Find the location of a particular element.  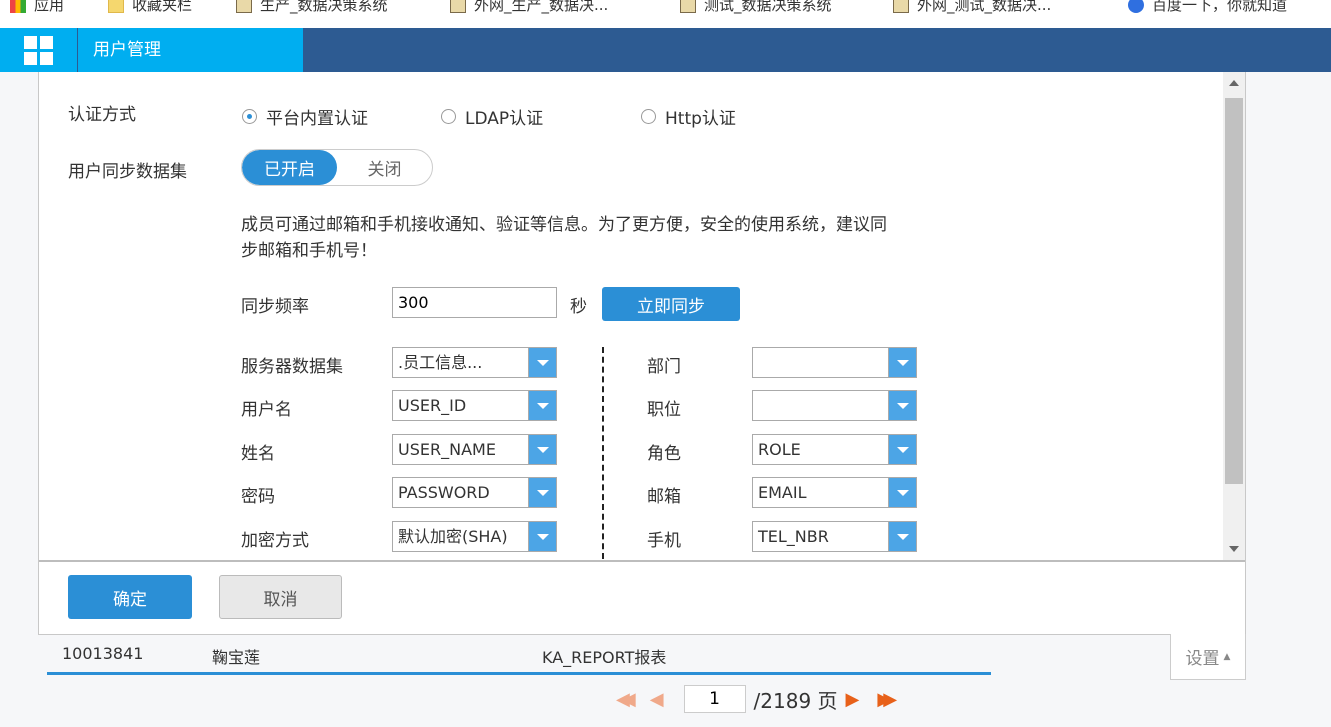

apps-icon is located at coordinates (18, 6).